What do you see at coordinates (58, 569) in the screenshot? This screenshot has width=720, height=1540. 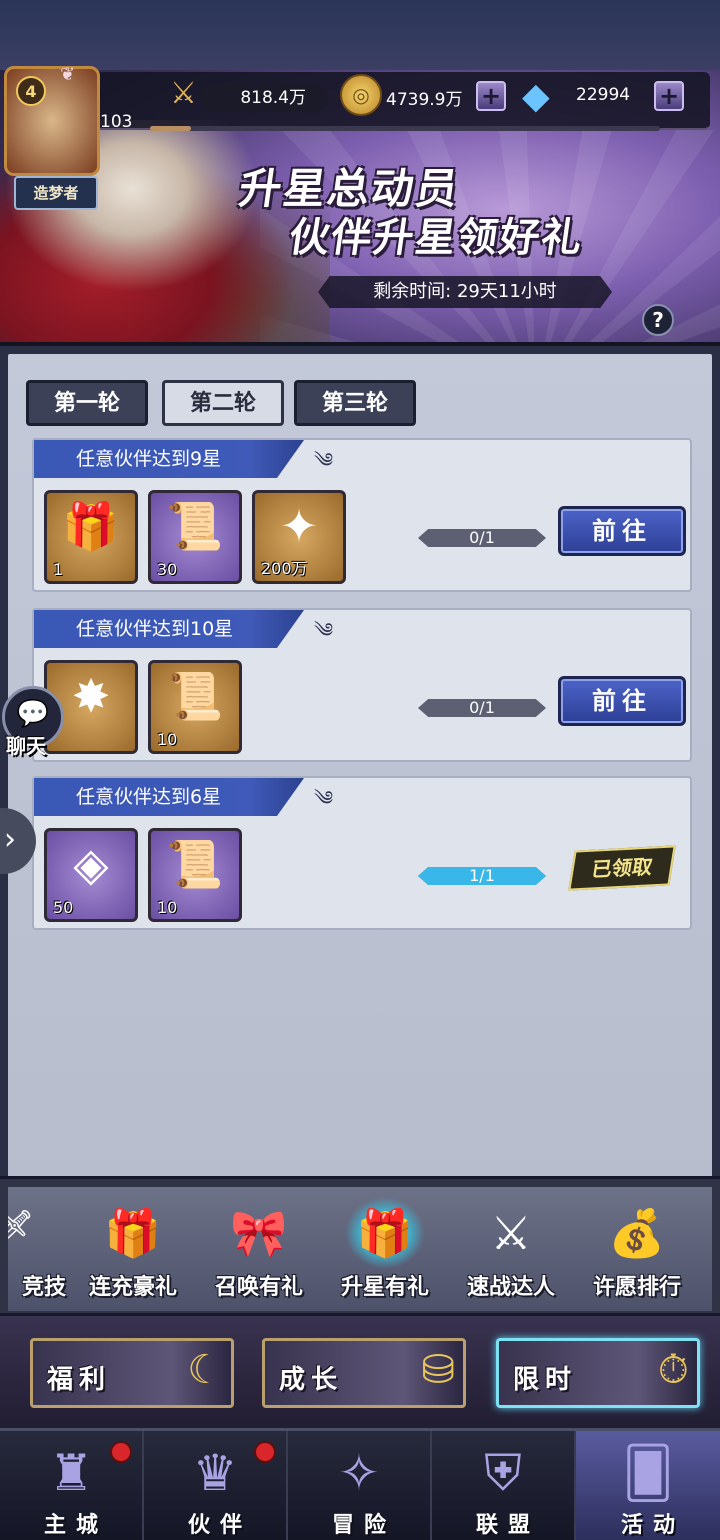 I see `reward-count: 1` at bounding box center [58, 569].